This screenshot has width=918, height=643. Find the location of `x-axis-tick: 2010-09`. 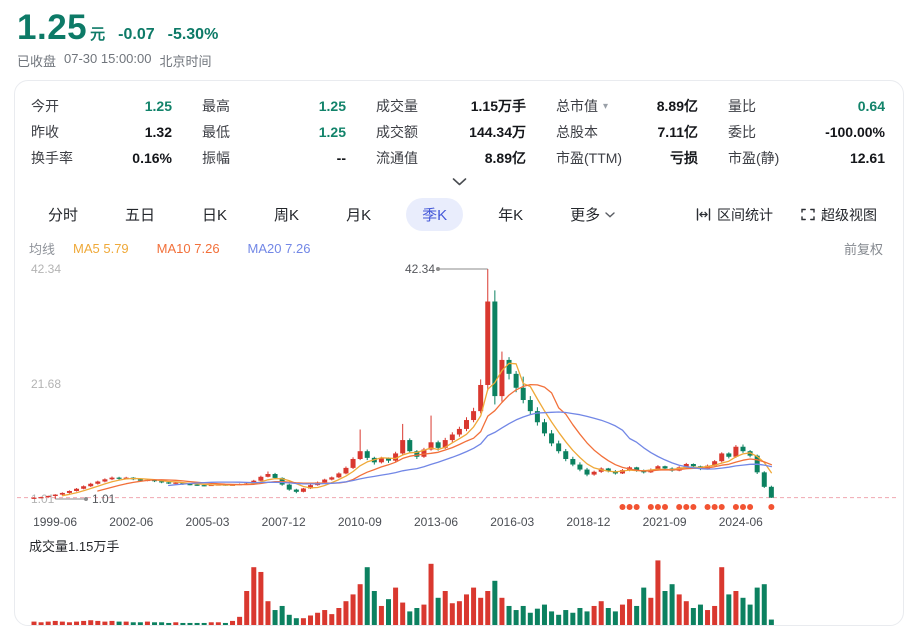

x-axis-tick: 2010-09 is located at coordinates (359, 522).